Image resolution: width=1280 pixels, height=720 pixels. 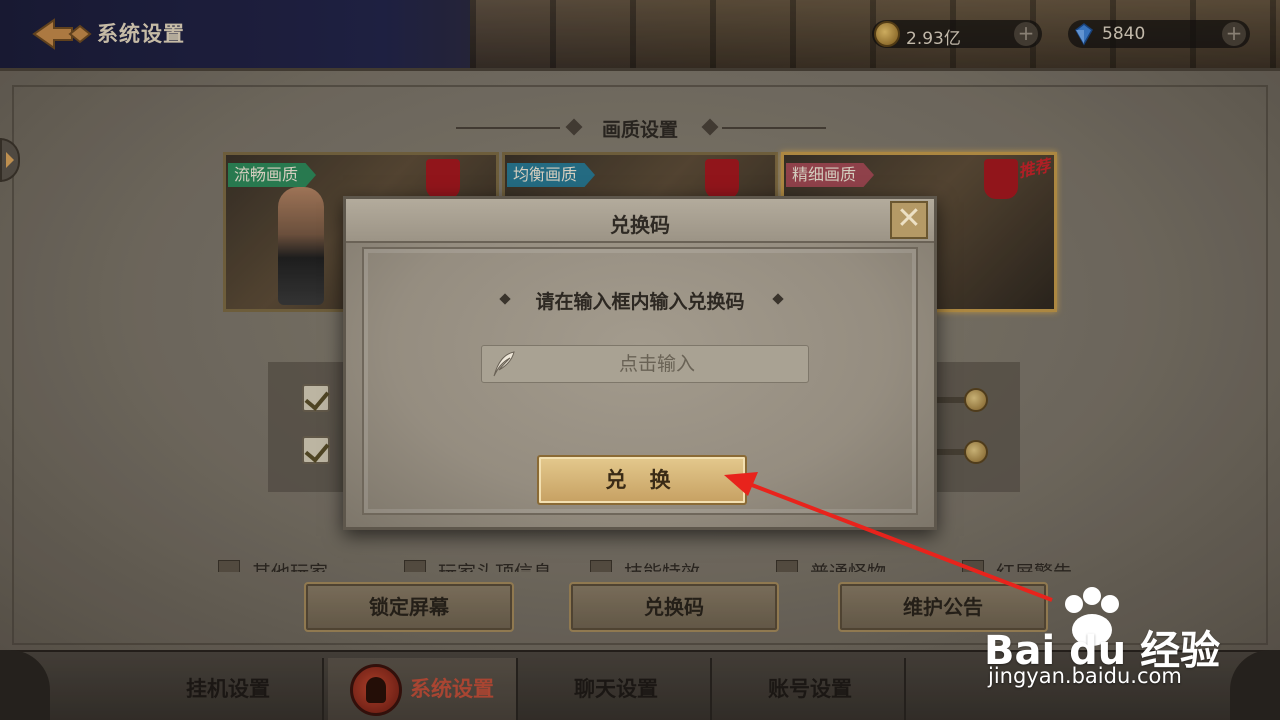 What do you see at coordinates (1085, 676) in the screenshot?
I see `watermark-url: jingyan.baidu.com` at bounding box center [1085, 676].